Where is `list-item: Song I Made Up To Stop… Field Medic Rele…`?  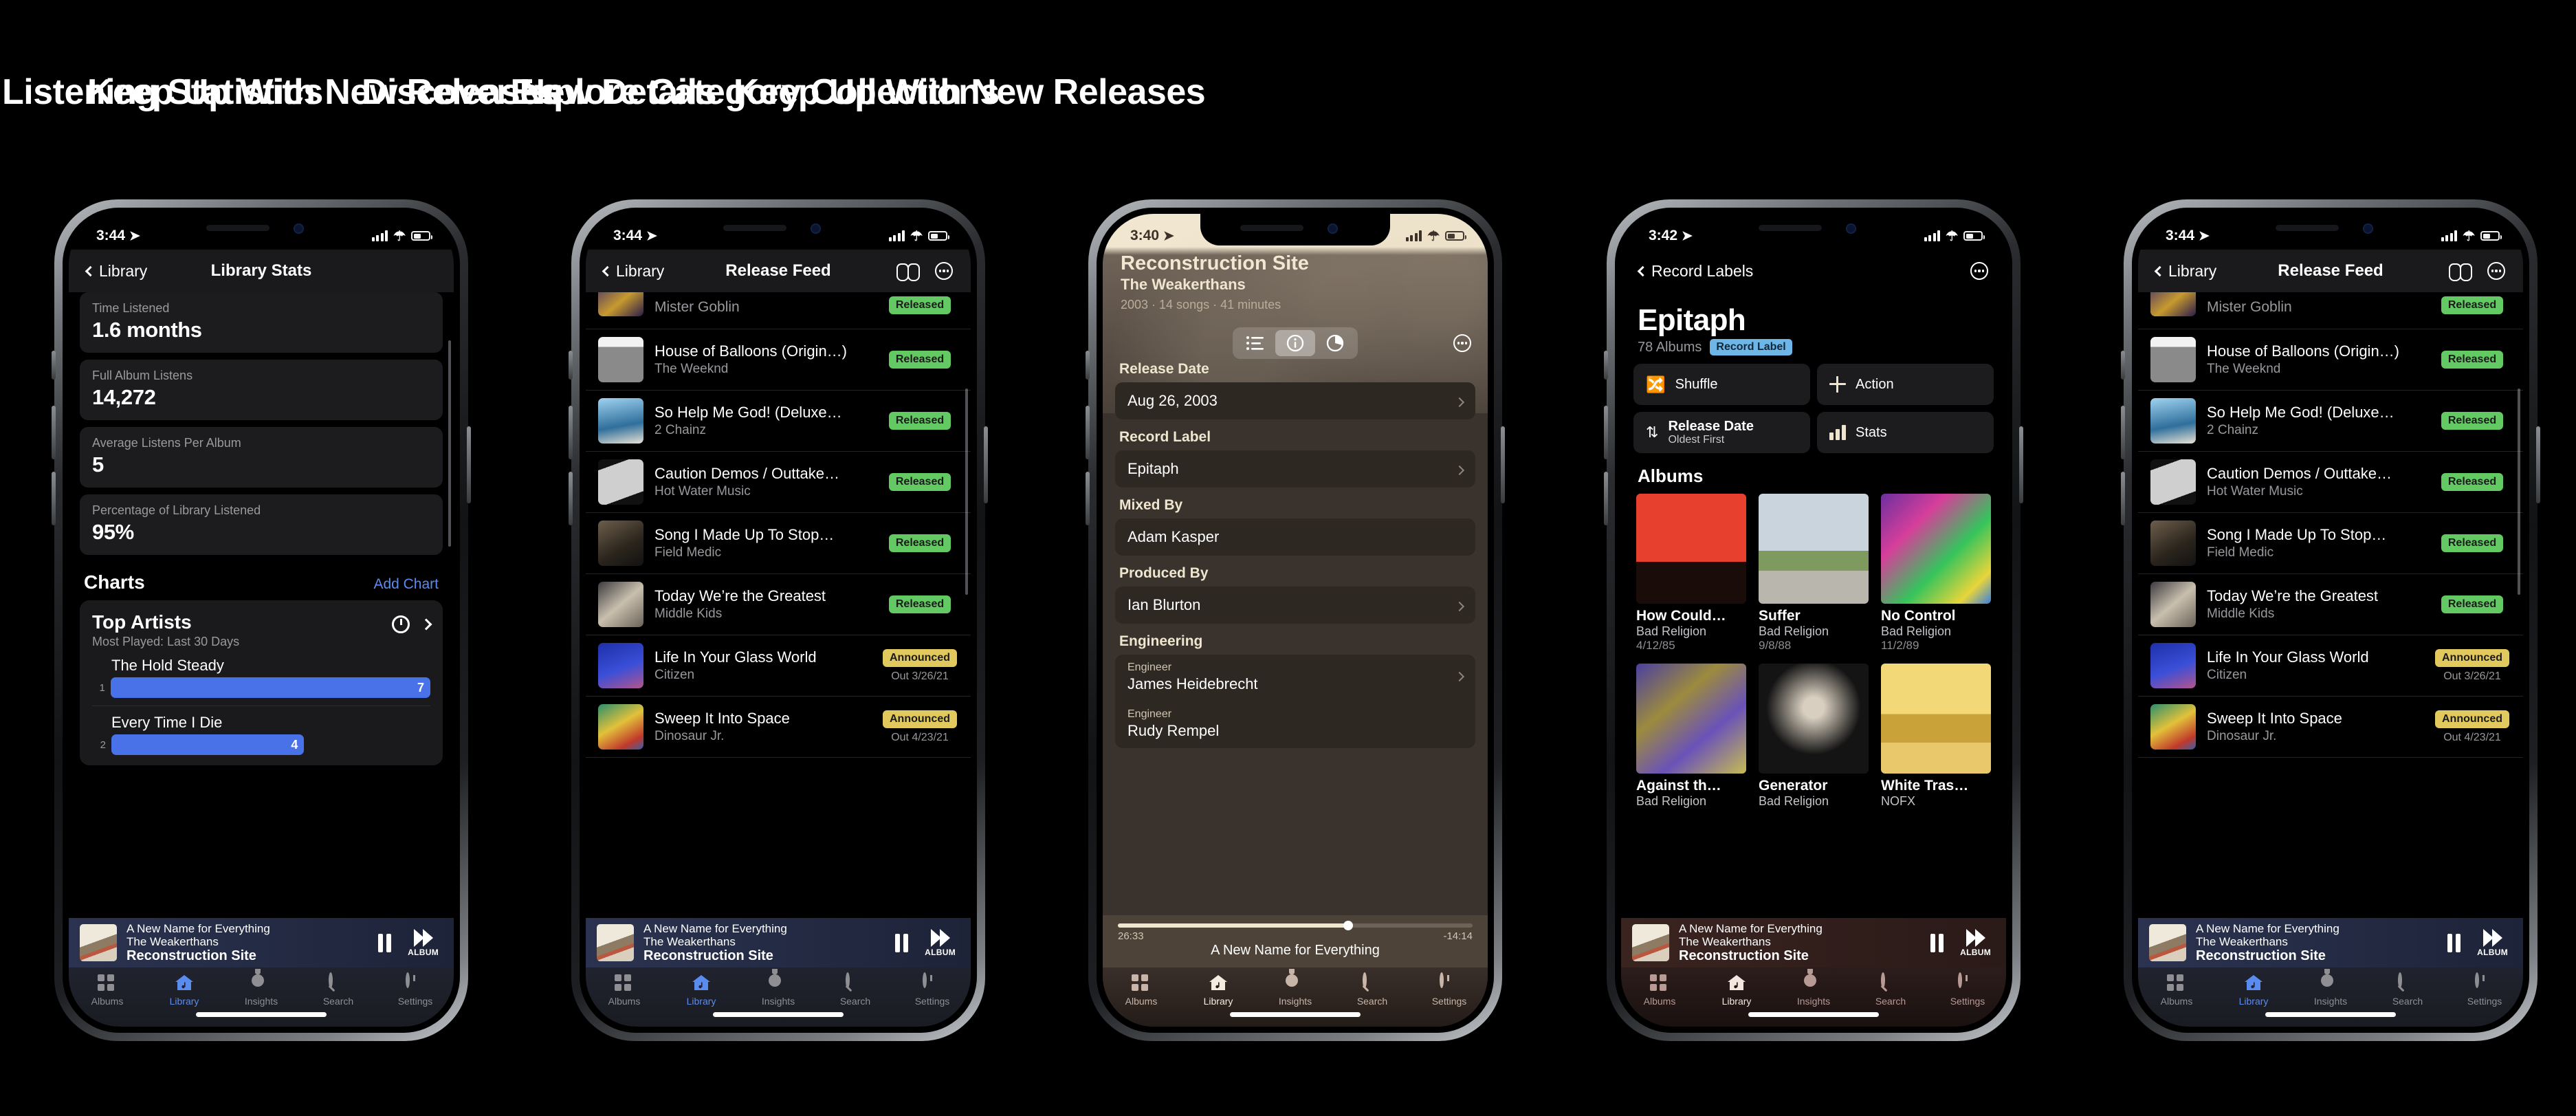
list-item: Song I Made Up To Stop… Field Medic Rele… is located at coordinates (2330, 543).